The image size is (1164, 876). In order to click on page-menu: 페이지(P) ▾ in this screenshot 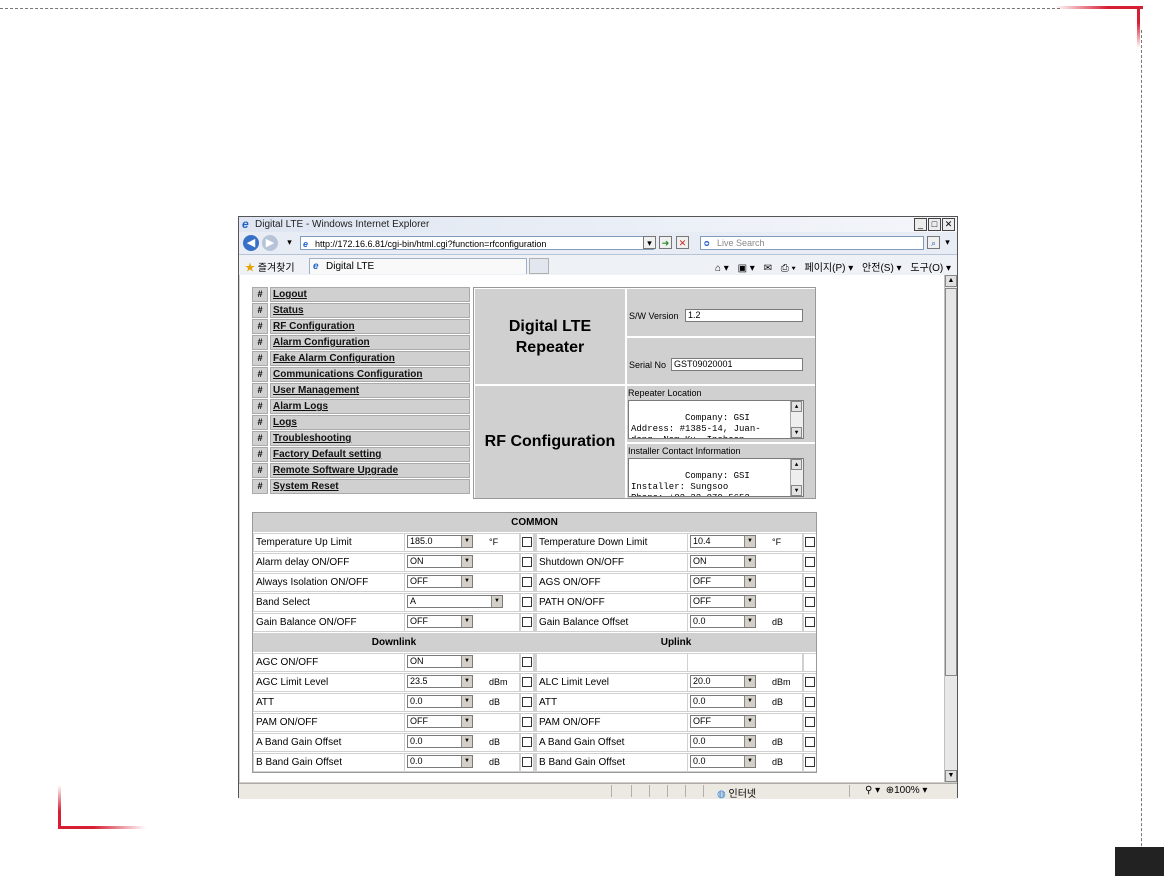, I will do `click(829, 268)`.